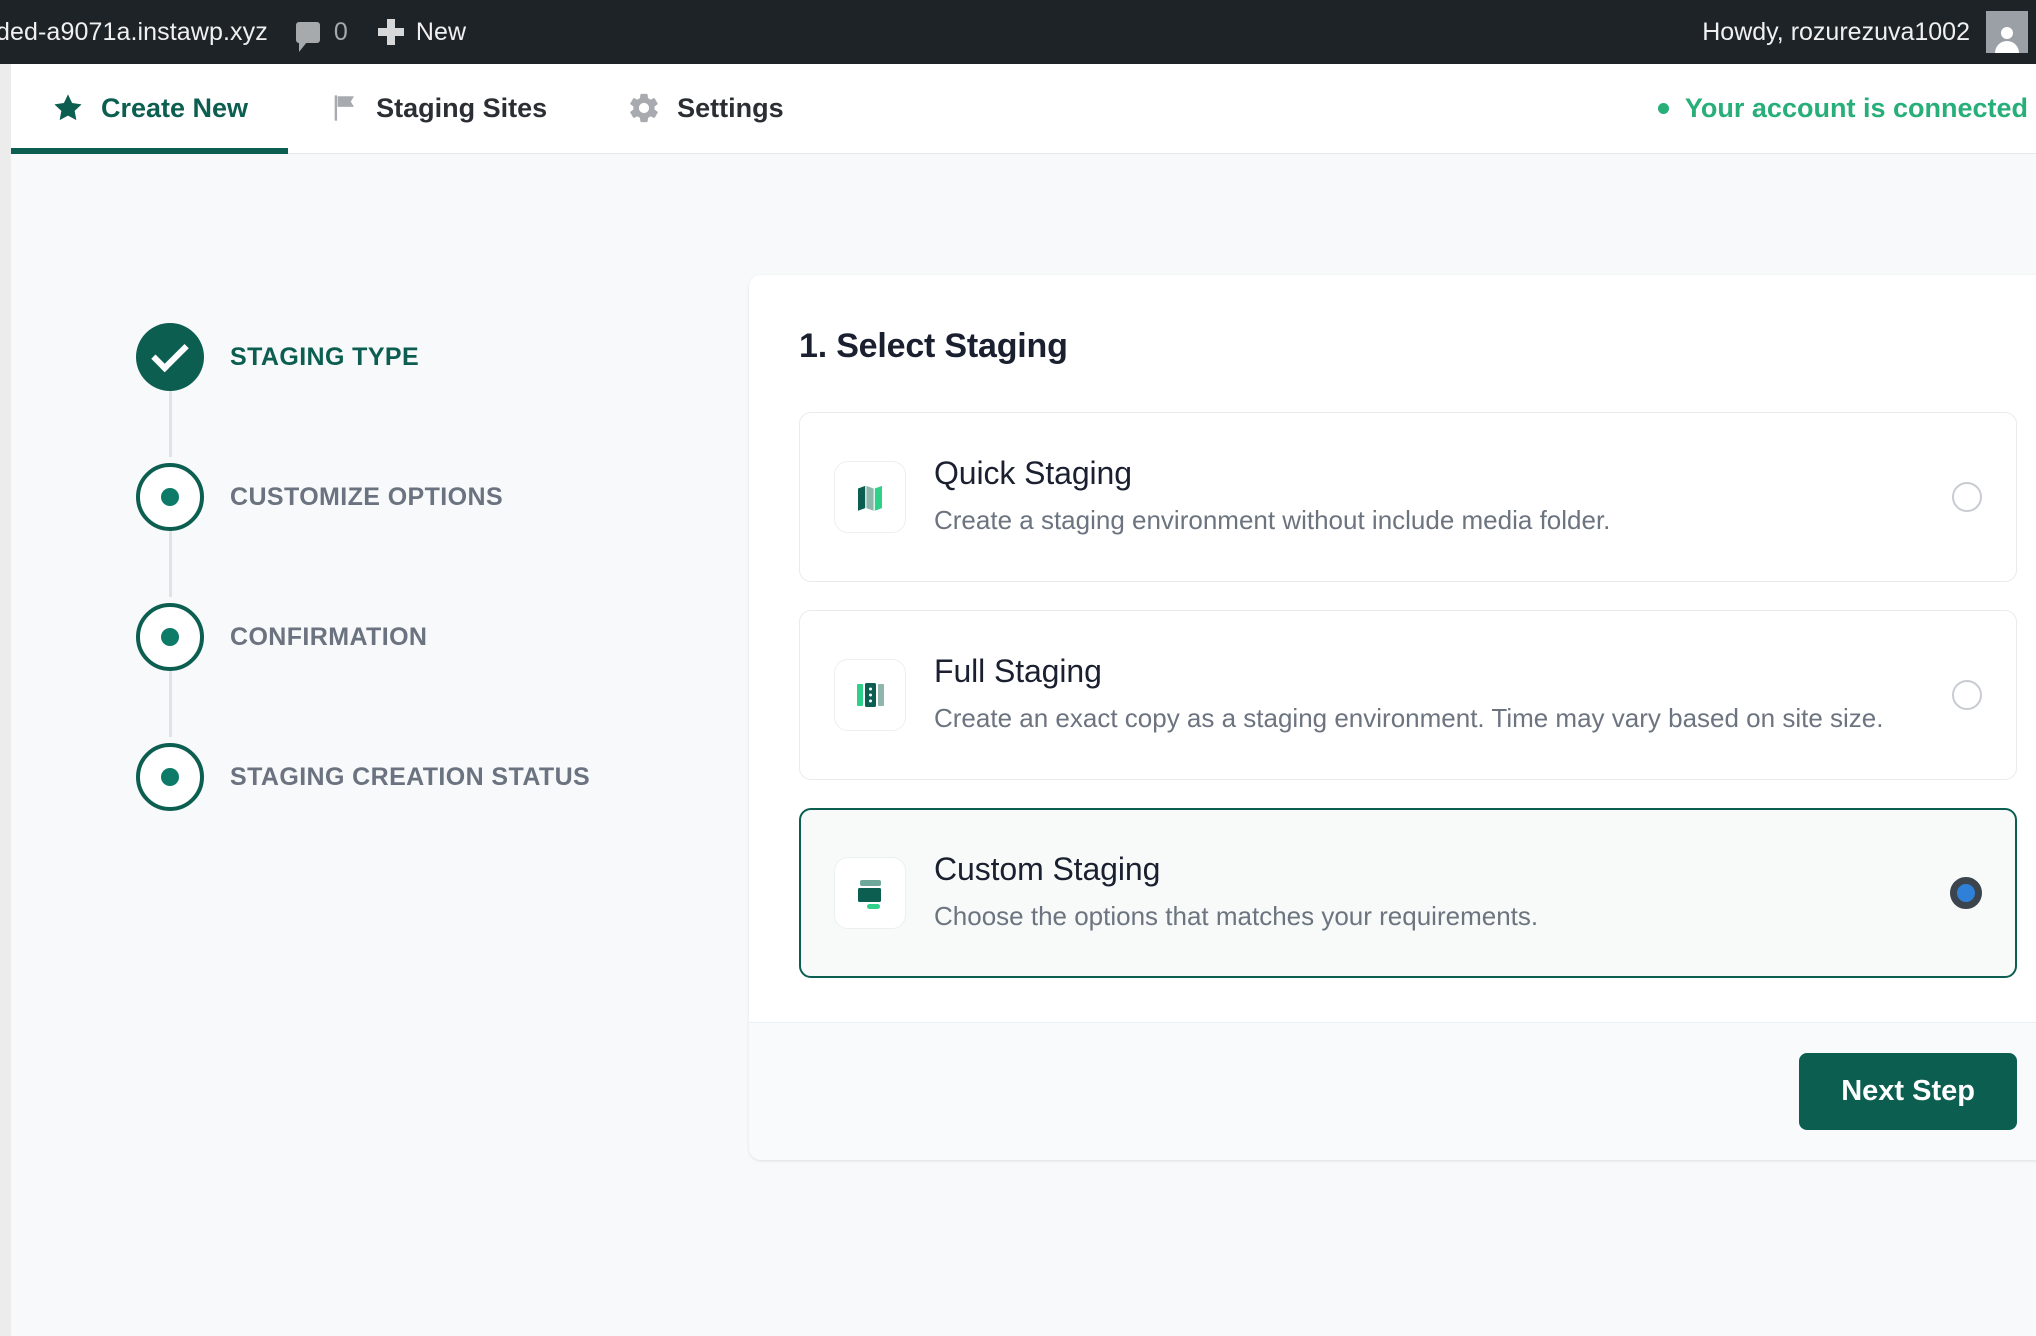 This screenshot has height=1336, width=2036. What do you see at coordinates (1967, 497) in the screenshot?
I see `radio-quick-staging` at bounding box center [1967, 497].